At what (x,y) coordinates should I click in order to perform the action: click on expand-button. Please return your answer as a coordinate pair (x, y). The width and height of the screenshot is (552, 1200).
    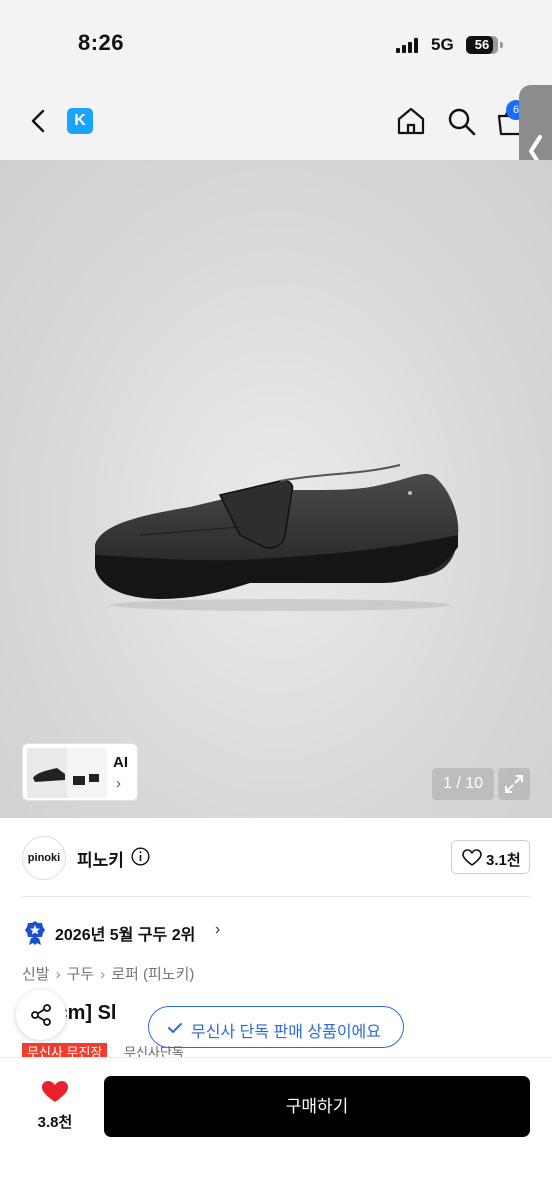
    Looking at the image, I should click on (514, 784).